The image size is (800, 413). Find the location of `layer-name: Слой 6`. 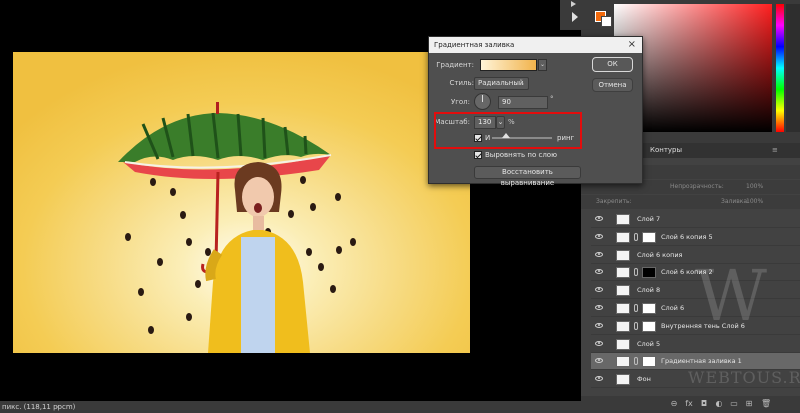

layer-name: Слой 6 is located at coordinates (673, 308).